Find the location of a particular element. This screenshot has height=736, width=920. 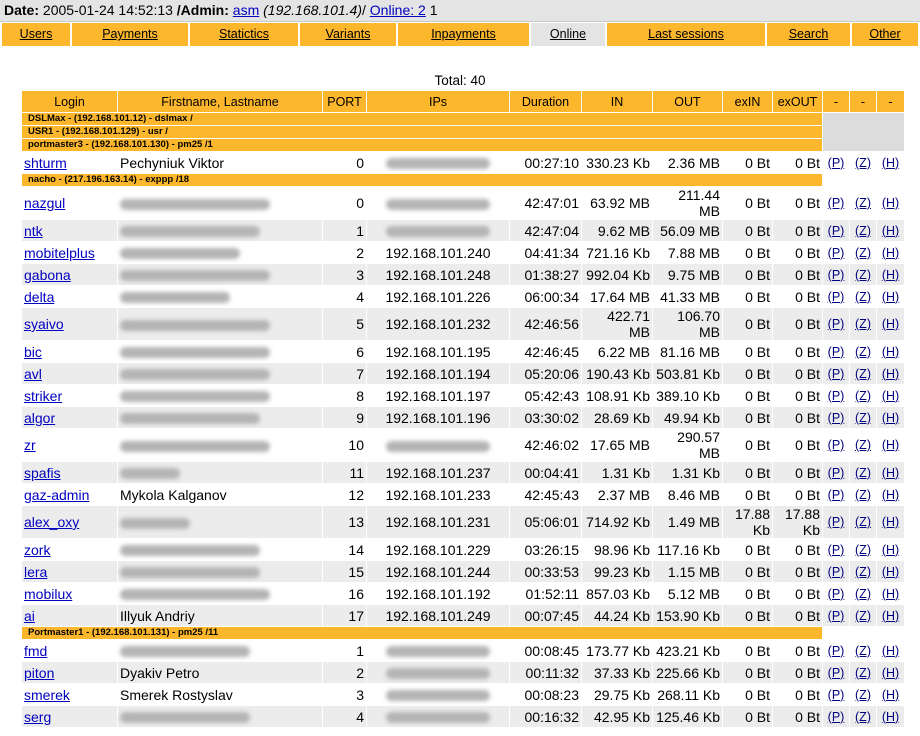

nav-item-last-sessions: Last sessions is located at coordinates (686, 34).